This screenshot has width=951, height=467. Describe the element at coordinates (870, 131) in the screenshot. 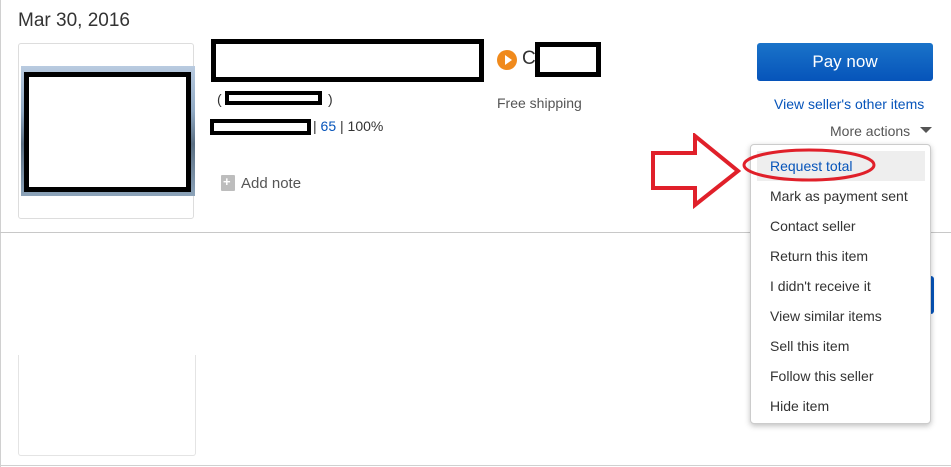

I see `more-actions-toggle: More actions` at that location.